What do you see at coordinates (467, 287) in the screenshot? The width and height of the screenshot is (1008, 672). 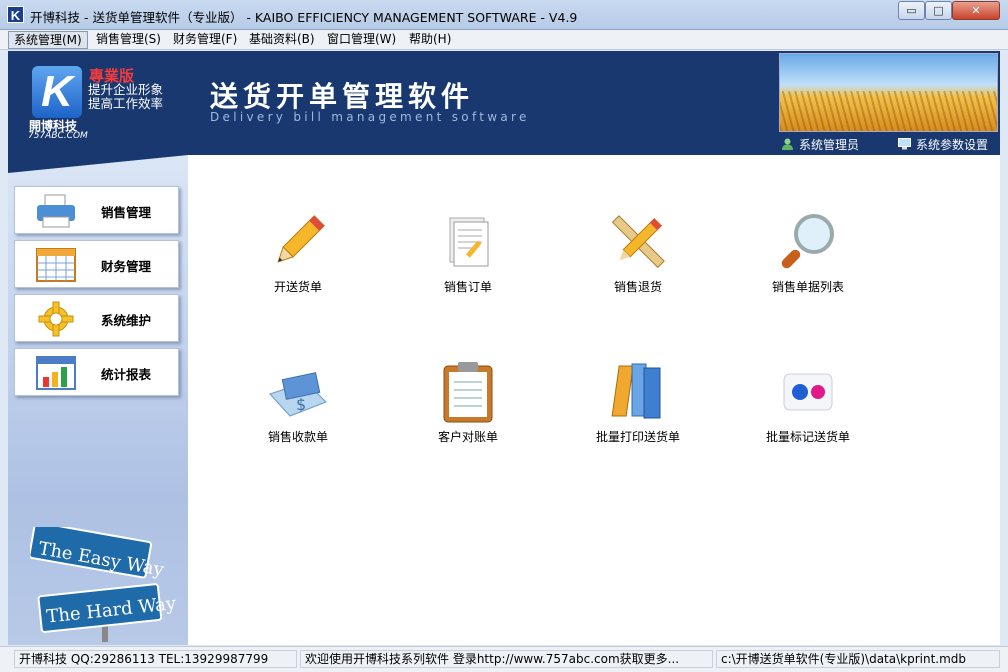 I see `tile-label: 销售订单` at bounding box center [467, 287].